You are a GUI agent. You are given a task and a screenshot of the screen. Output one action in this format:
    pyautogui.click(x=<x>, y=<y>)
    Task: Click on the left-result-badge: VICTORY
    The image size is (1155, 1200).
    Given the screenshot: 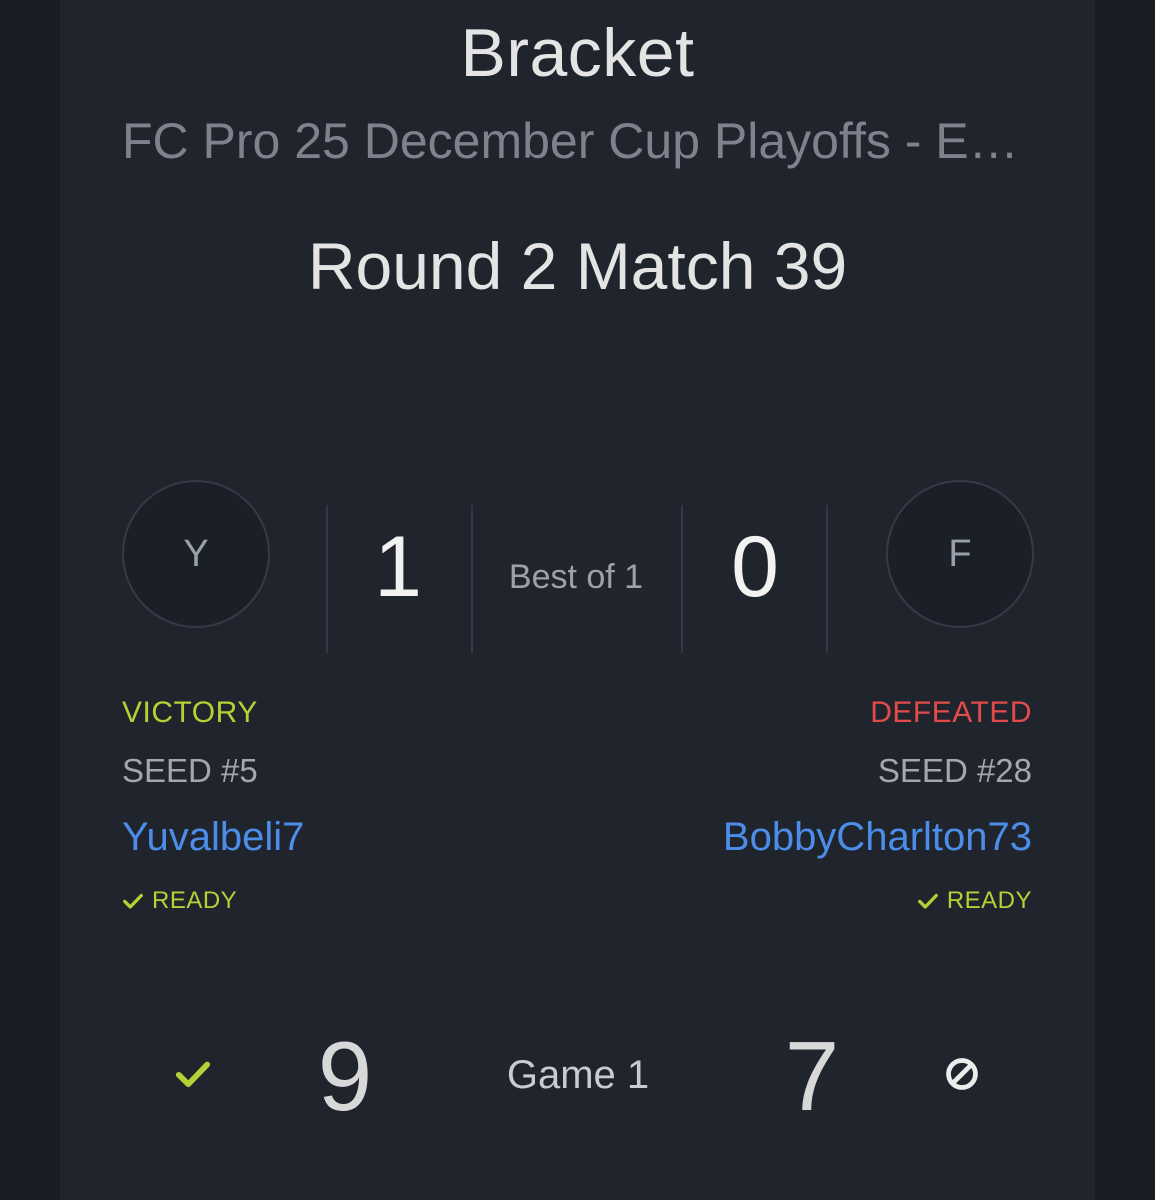 What is the action you would take?
    pyautogui.click(x=190, y=712)
    